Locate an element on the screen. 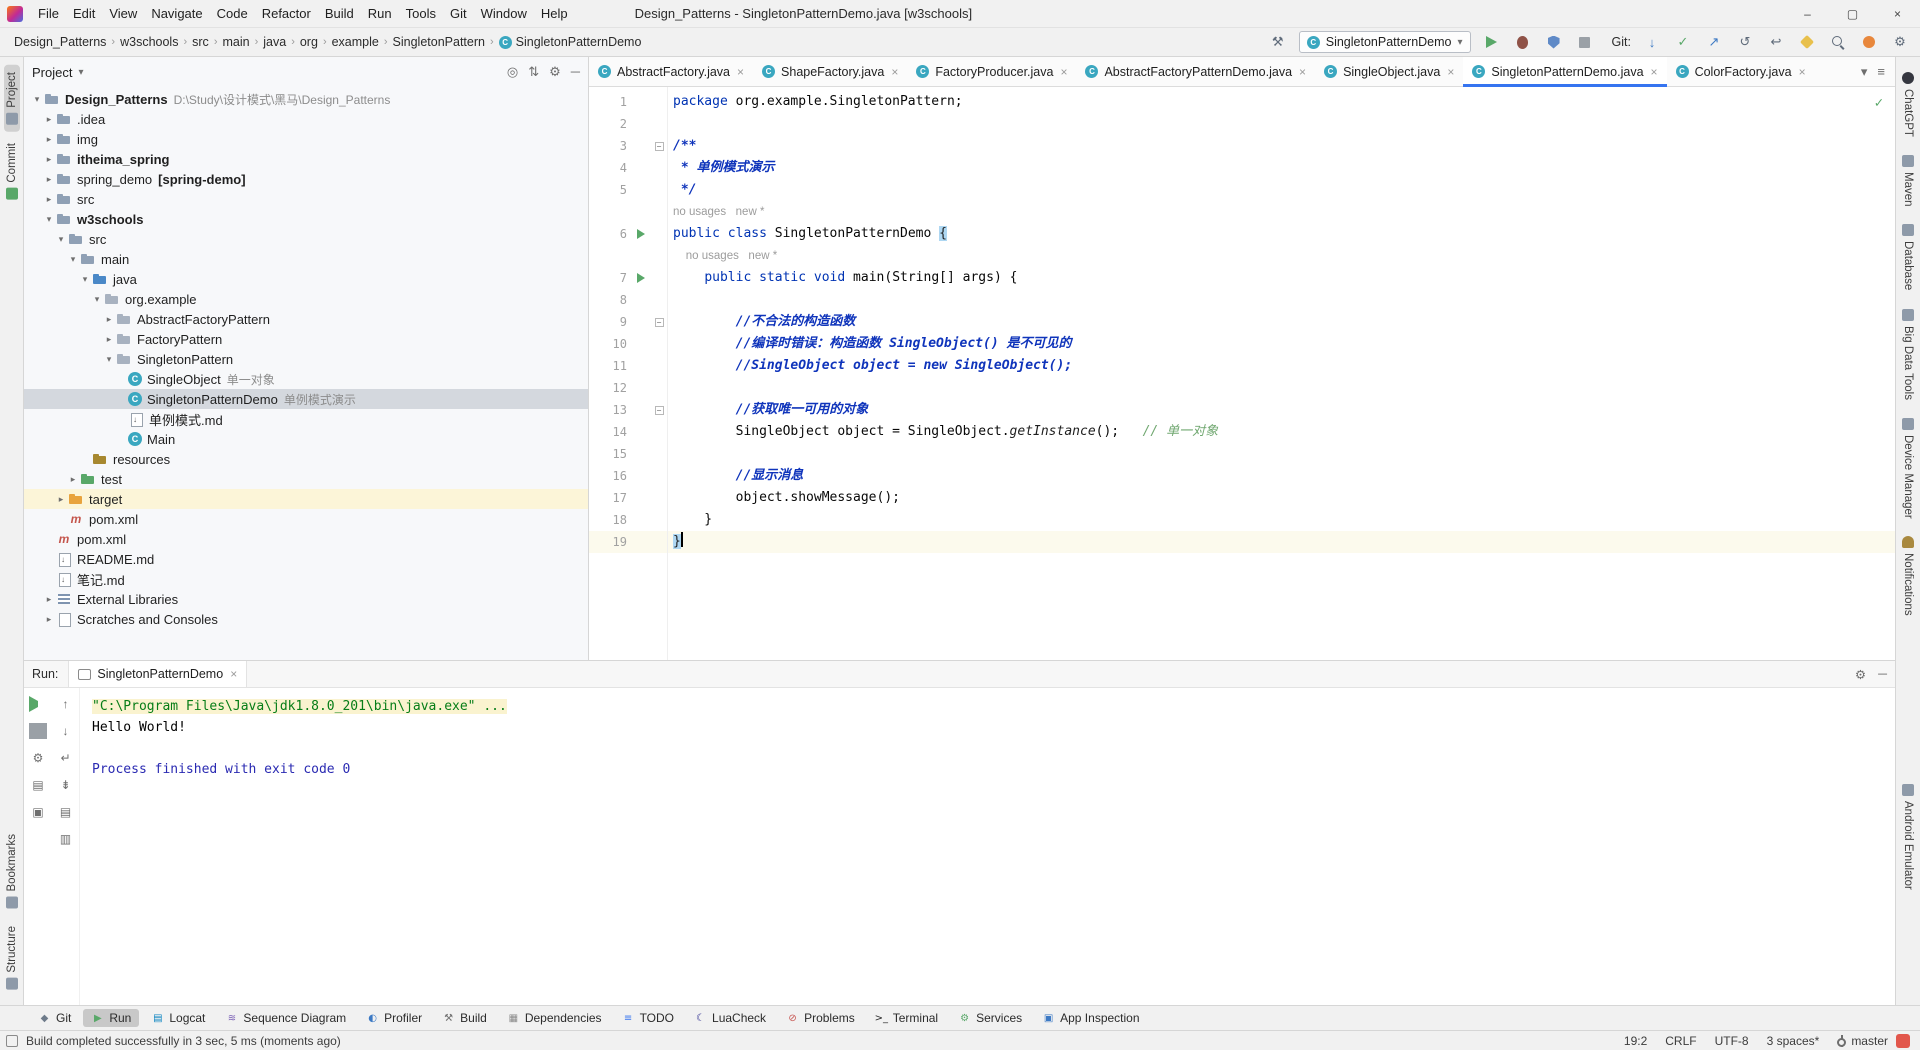  tree-item-src: ▾ src is located at coordinates (306, 239).